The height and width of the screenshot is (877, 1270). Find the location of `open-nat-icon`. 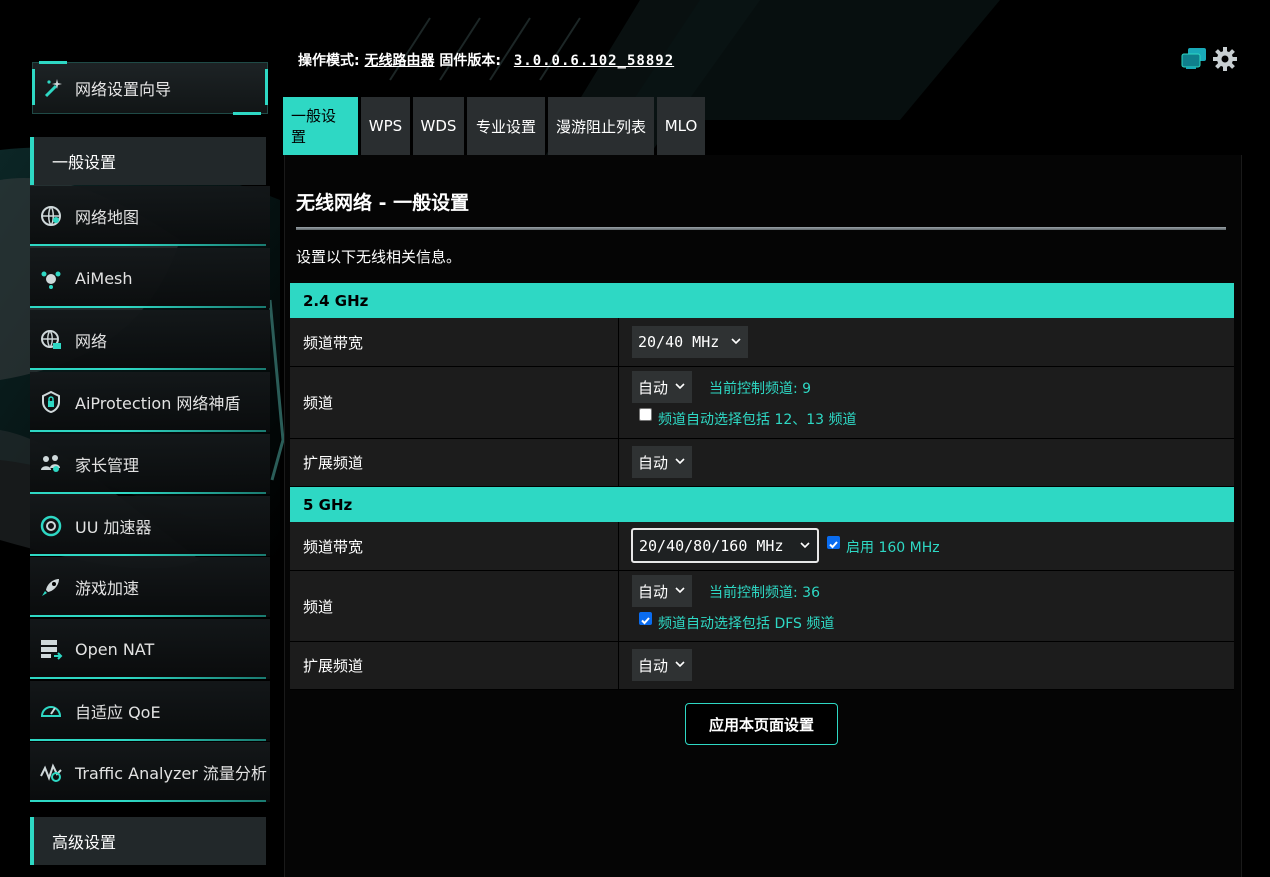

open-nat-icon is located at coordinates (51, 649).